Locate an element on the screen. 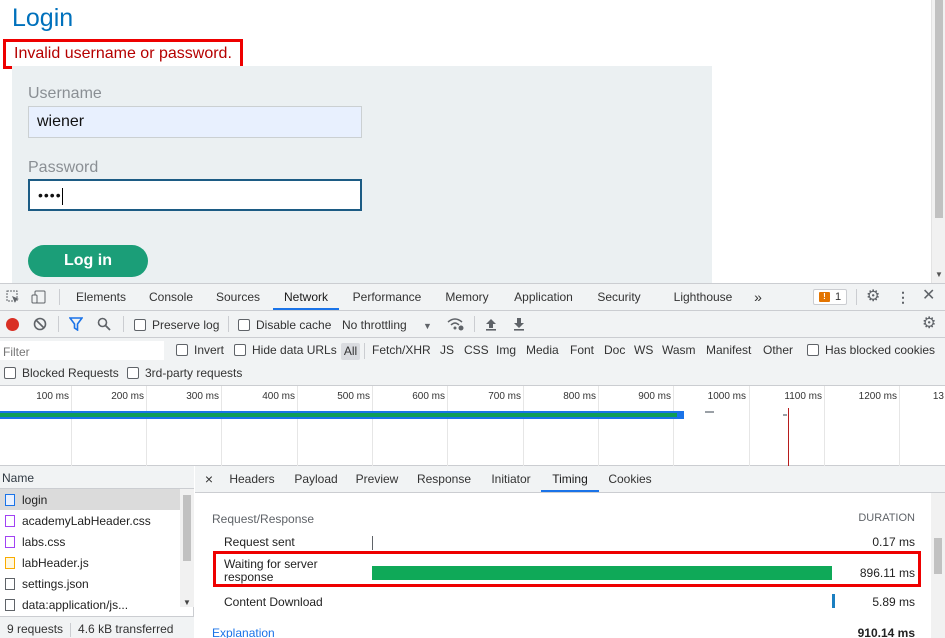 The height and width of the screenshot is (638, 945). inspect-element-icon is located at coordinates (13, 298).